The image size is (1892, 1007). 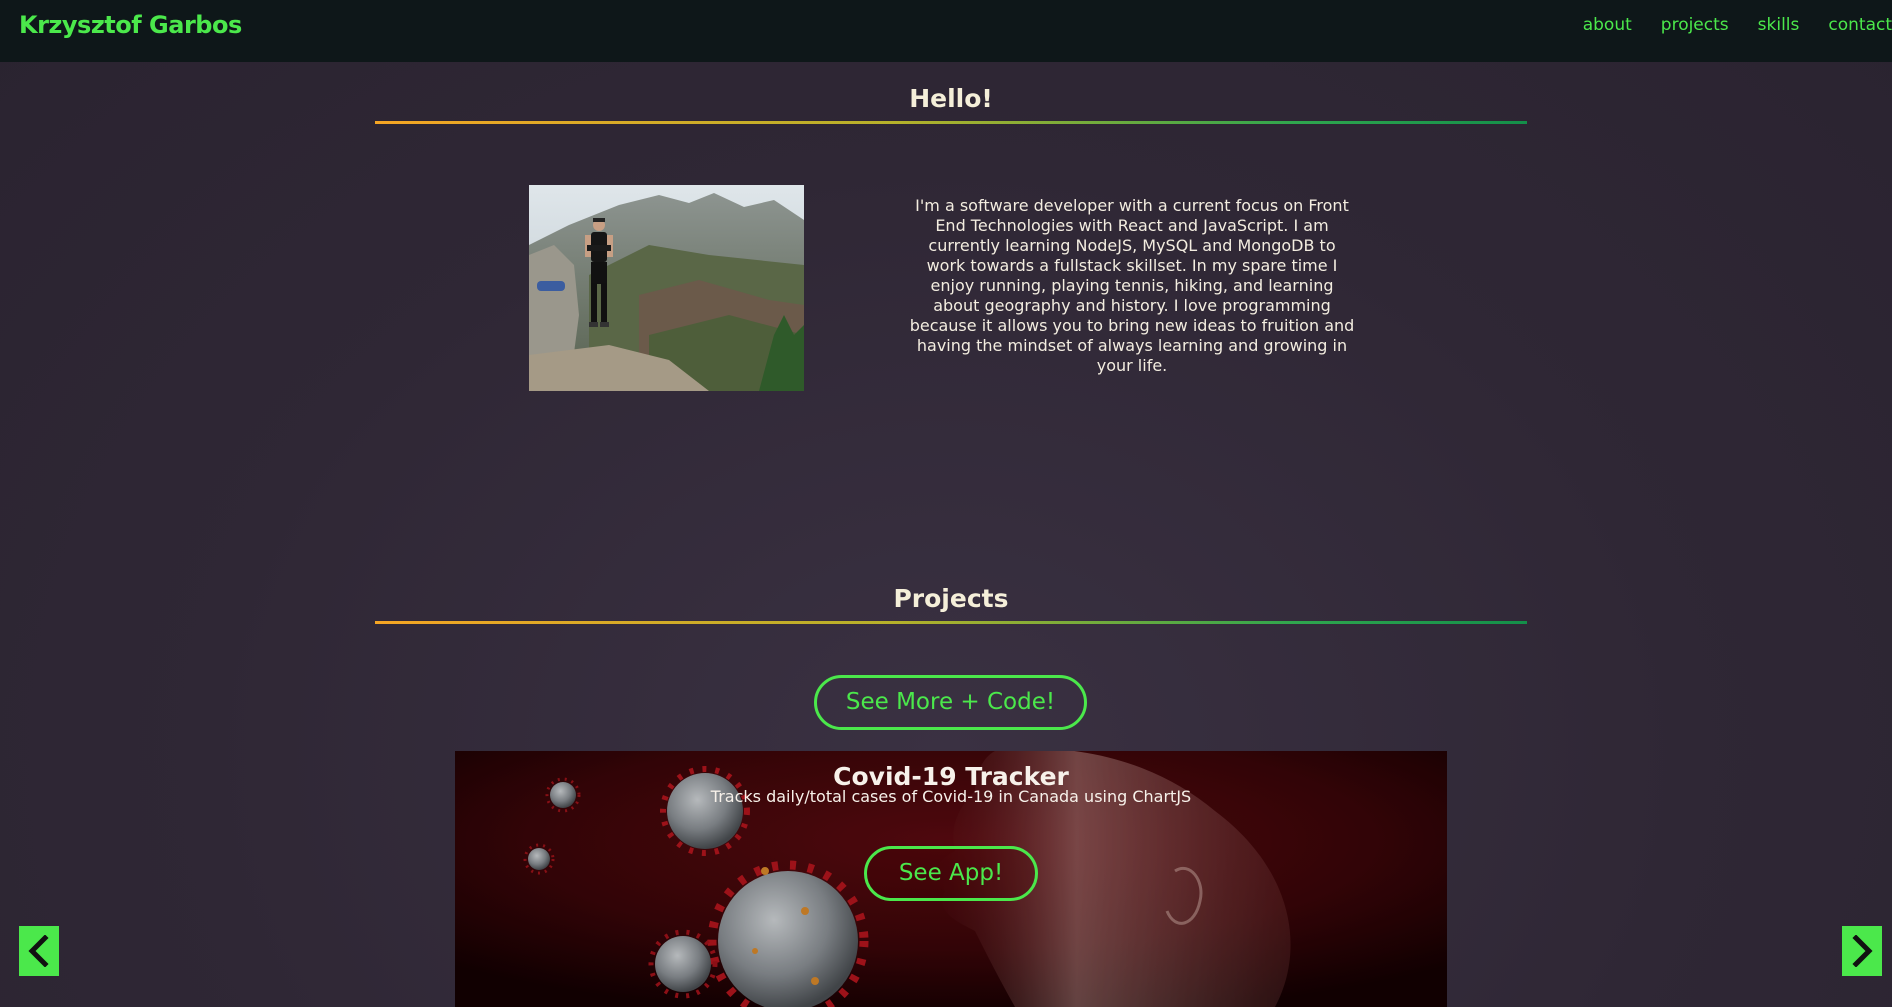 What do you see at coordinates (1607, 25) in the screenshot?
I see `nav-link-about: about` at bounding box center [1607, 25].